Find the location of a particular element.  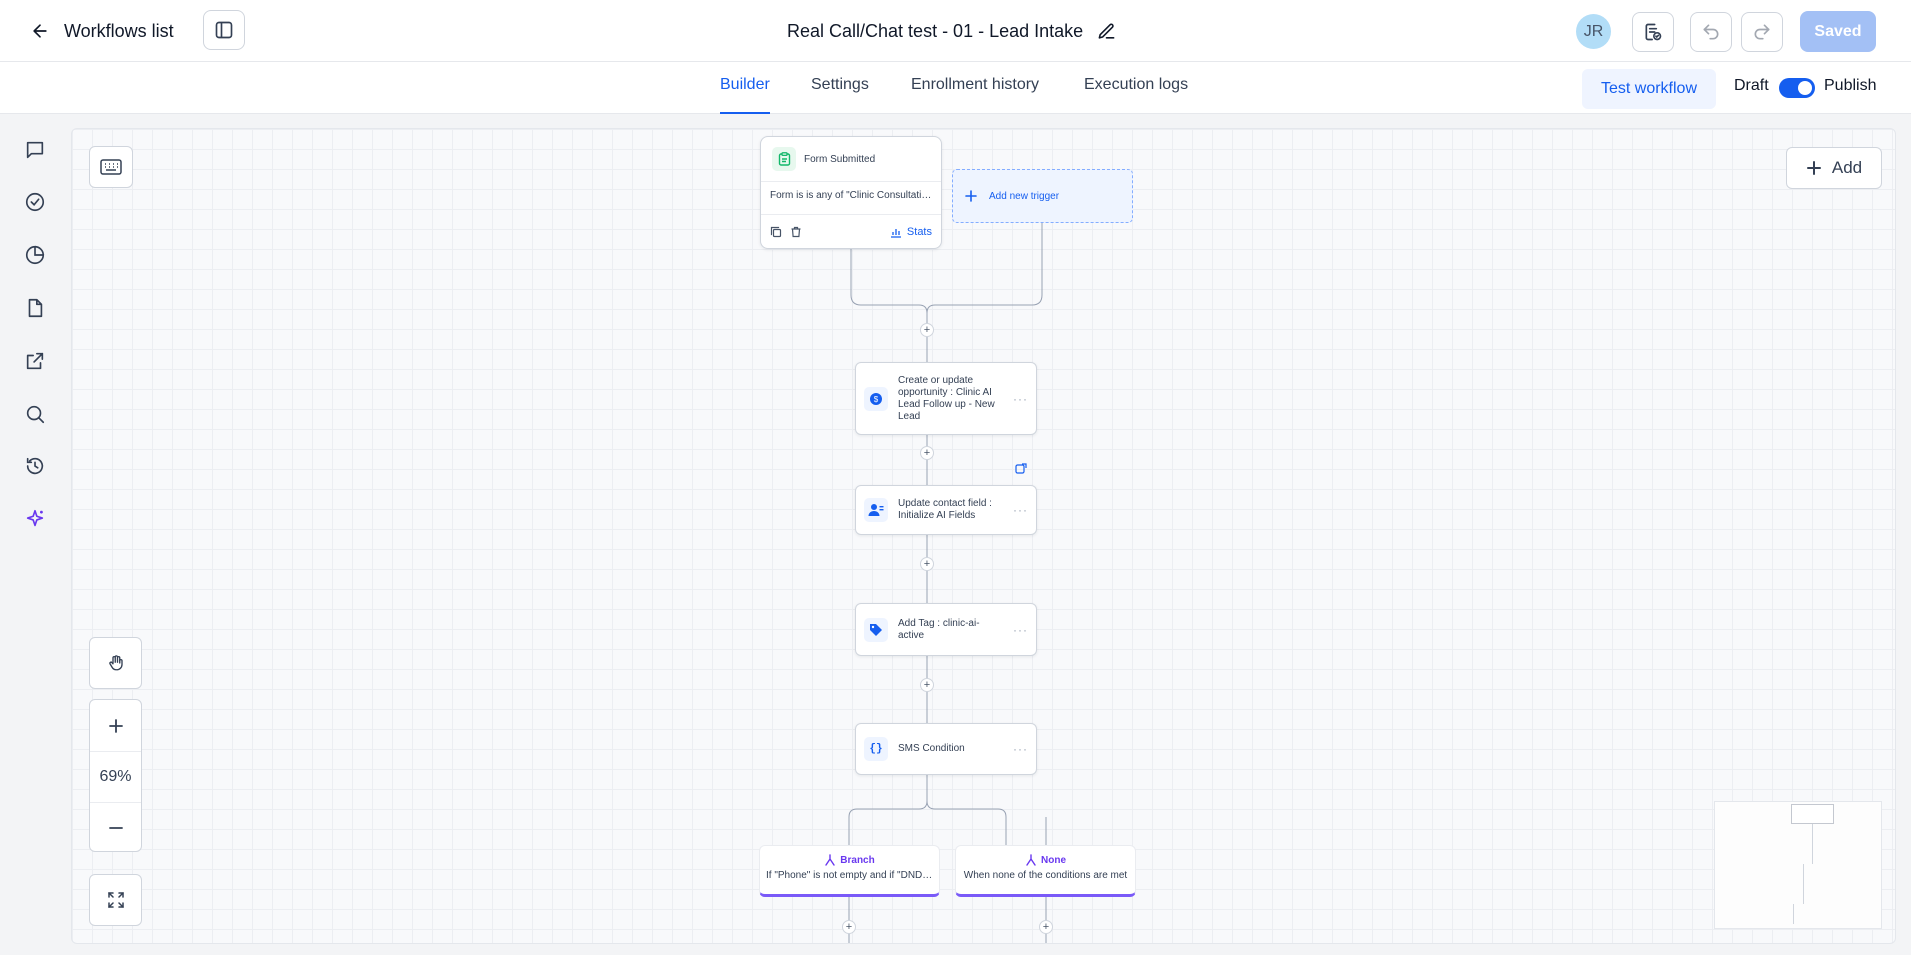

branch-card-none: None When none of the conditions are met is located at coordinates (1045, 871).